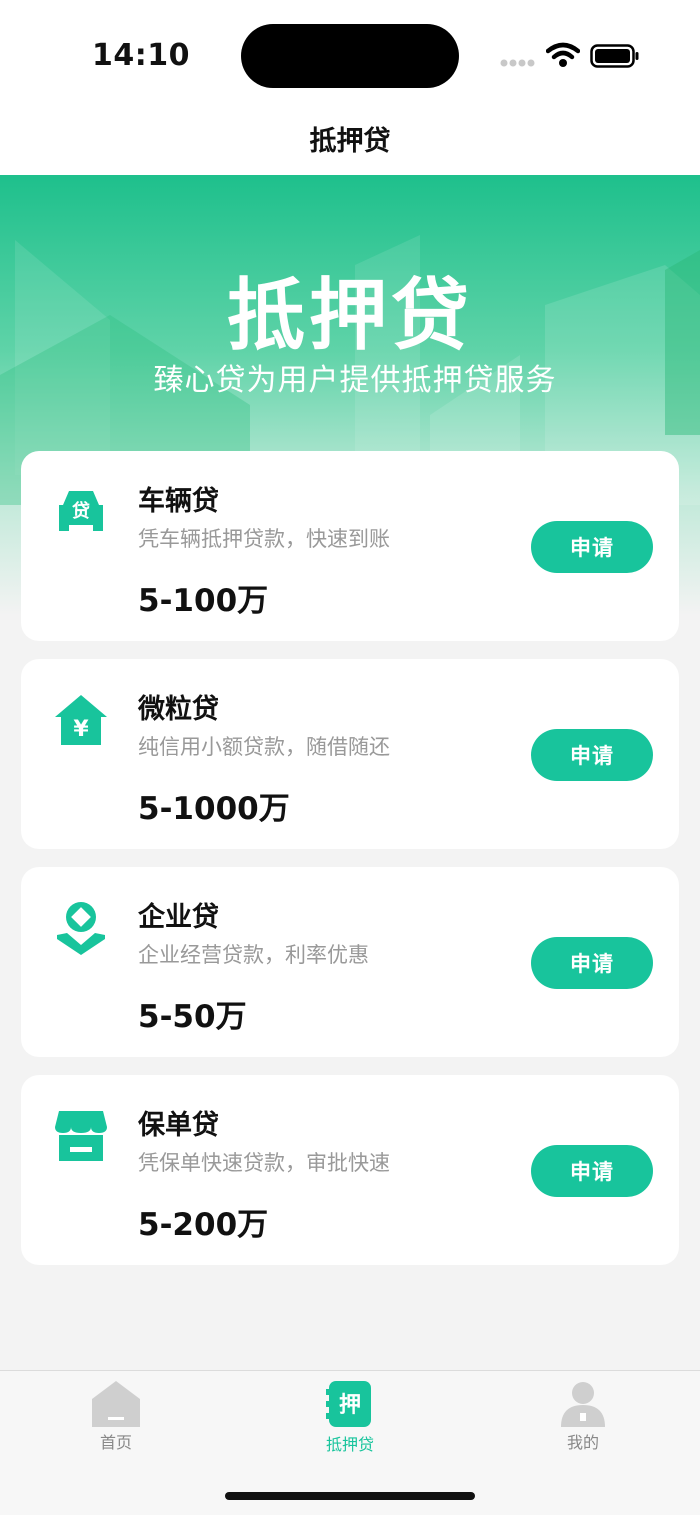 This screenshot has width=700, height=1515. Describe the element at coordinates (178, 1125) in the screenshot. I see `product-name: 保单贷` at that location.